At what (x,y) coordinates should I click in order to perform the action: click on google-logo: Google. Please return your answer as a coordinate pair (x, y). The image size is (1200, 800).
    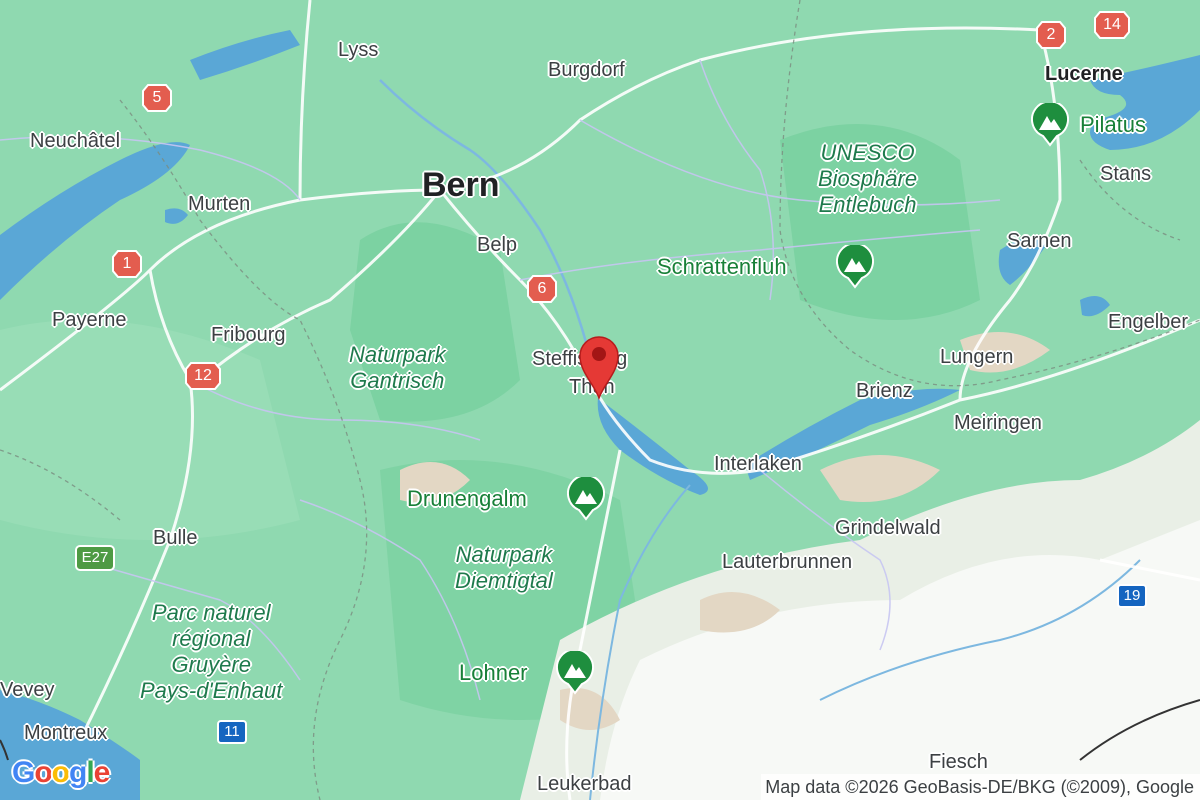
    Looking at the image, I should click on (61, 773).